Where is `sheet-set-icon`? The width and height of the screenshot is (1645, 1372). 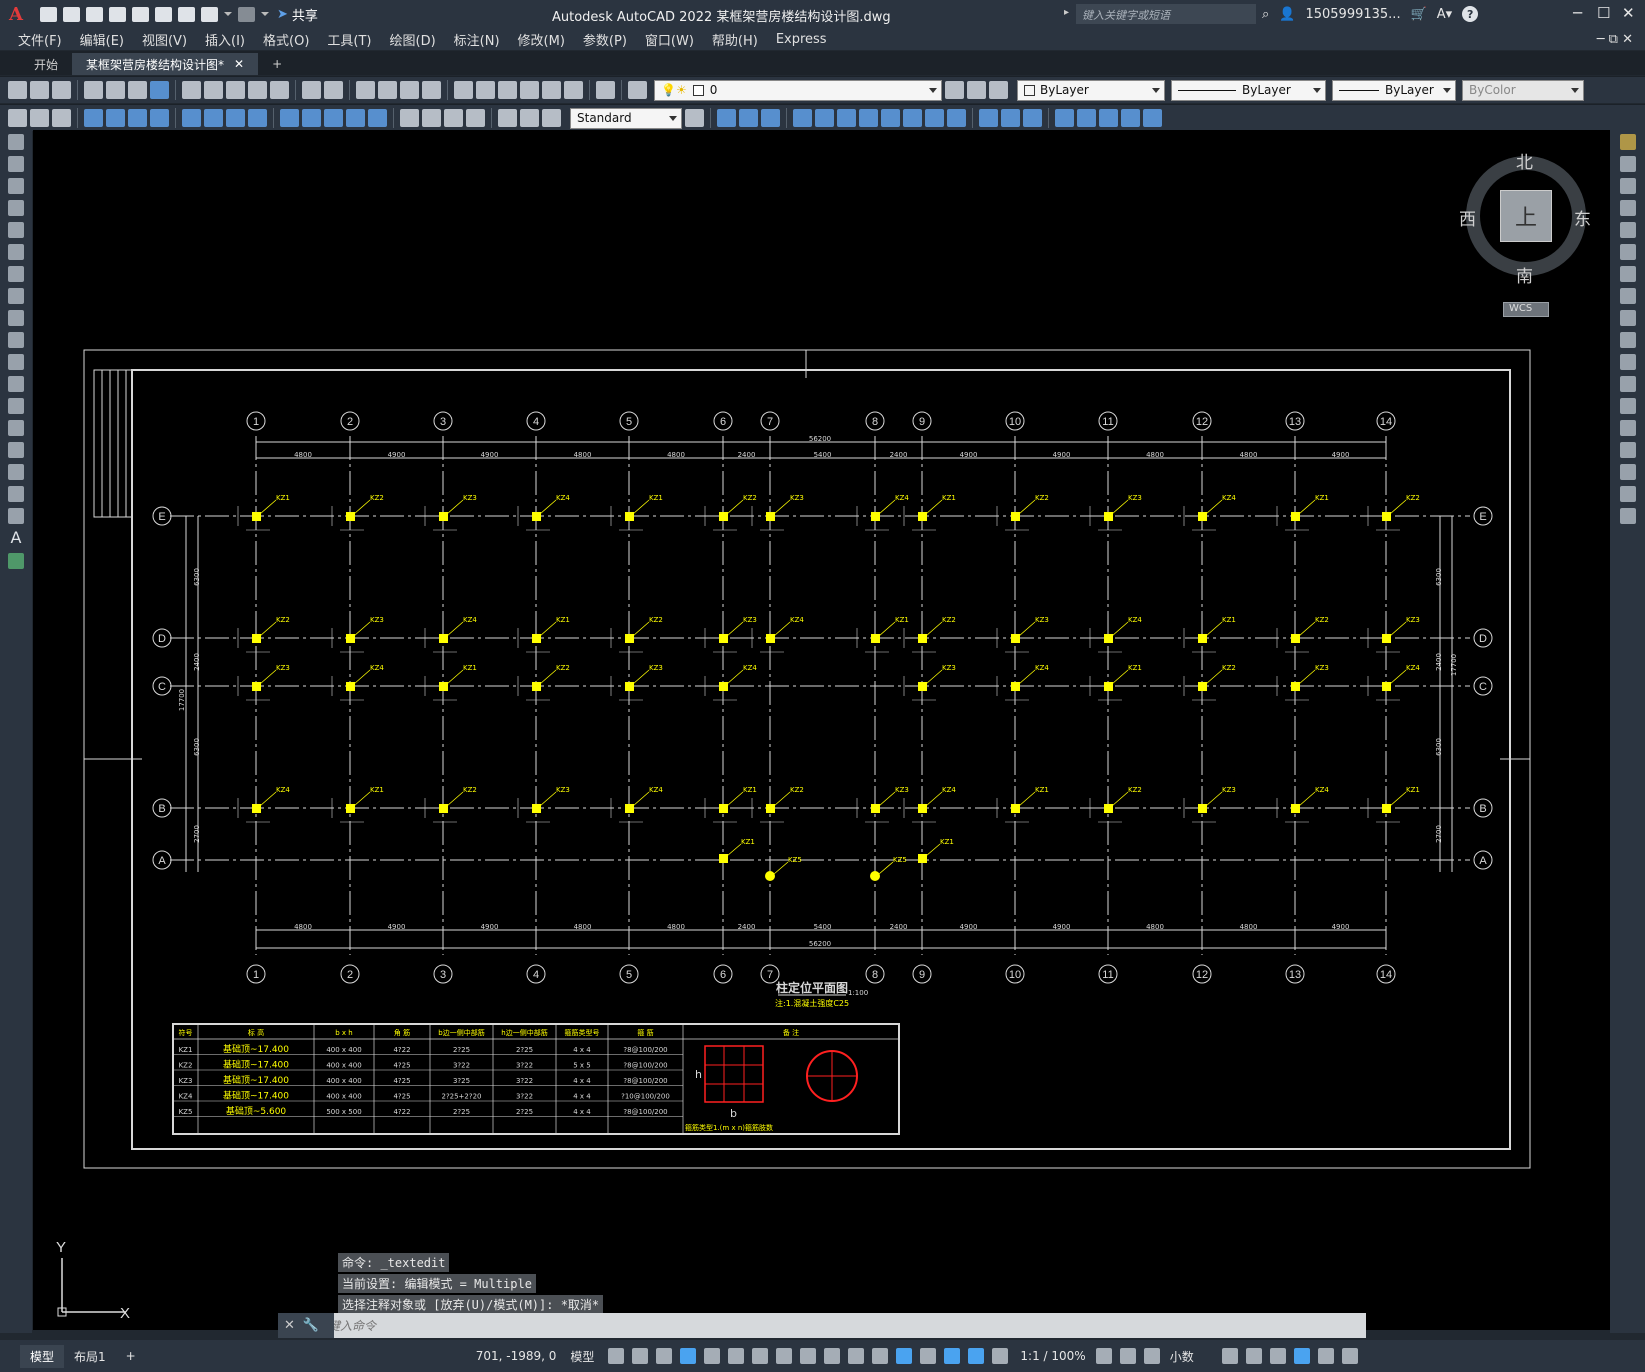 sheet-set-icon is located at coordinates (529, 90).